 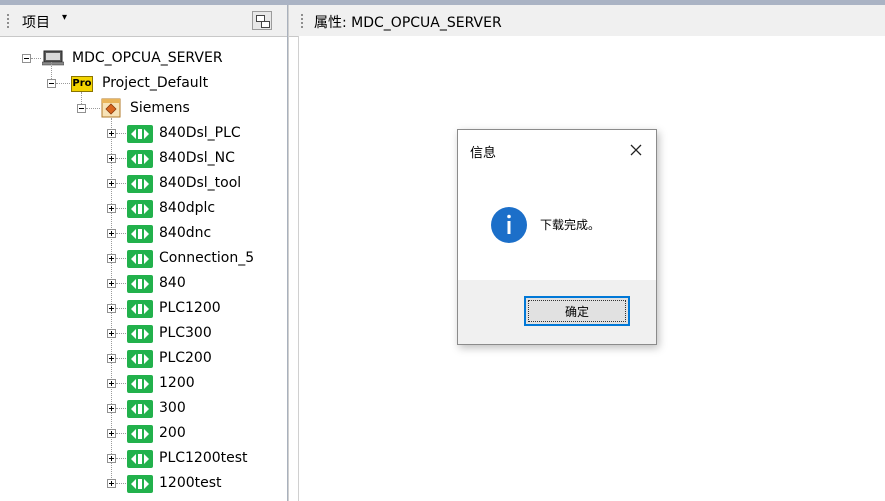 What do you see at coordinates (81, 108) in the screenshot?
I see `siemens-collapse-toggle` at bounding box center [81, 108].